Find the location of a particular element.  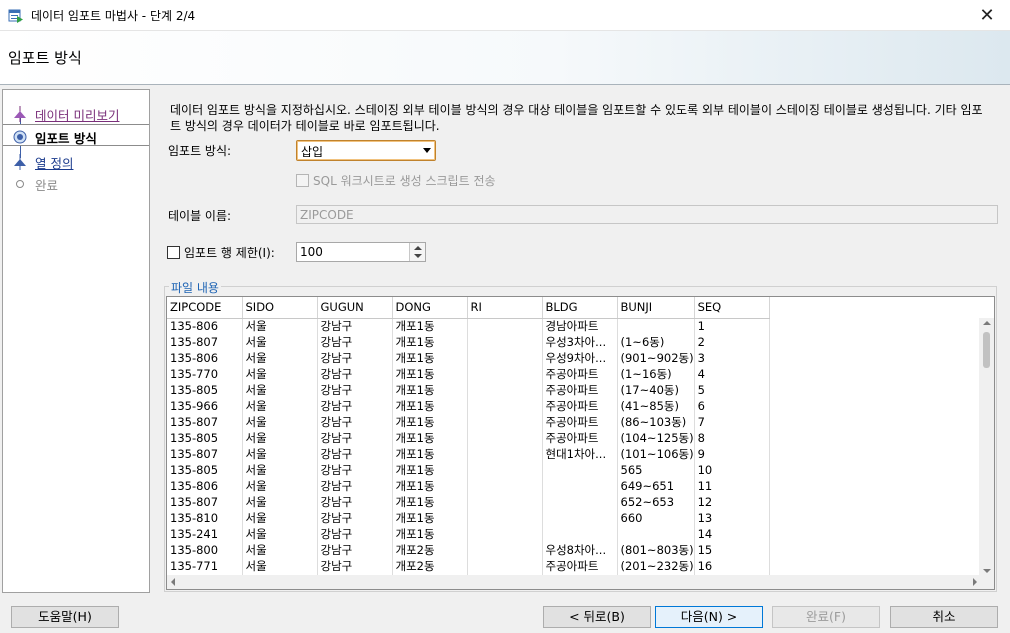

column-header: DONG is located at coordinates (430, 308).